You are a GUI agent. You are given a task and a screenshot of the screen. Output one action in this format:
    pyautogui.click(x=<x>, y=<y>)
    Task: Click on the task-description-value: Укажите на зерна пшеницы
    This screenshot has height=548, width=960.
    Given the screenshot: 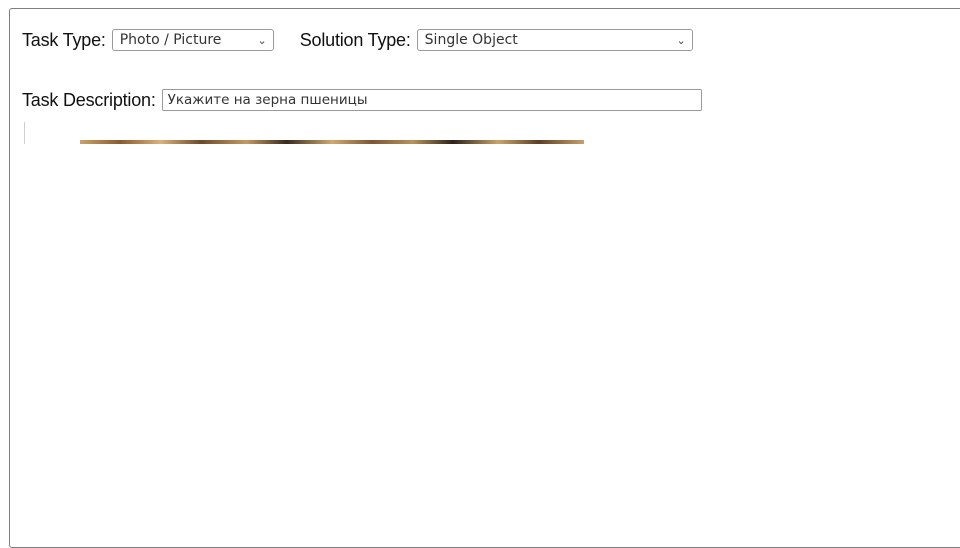 What is the action you would take?
    pyautogui.click(x=267, y=100)
    